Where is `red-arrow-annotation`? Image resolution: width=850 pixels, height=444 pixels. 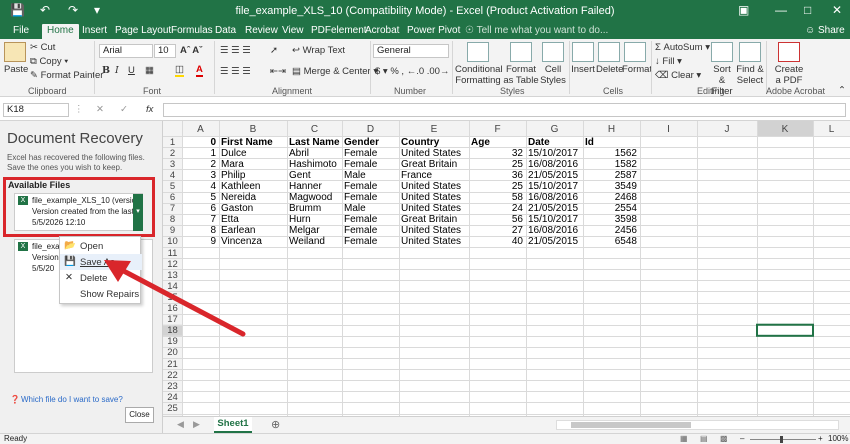 red-arrow-annotation is located at coordinates (175, 298).